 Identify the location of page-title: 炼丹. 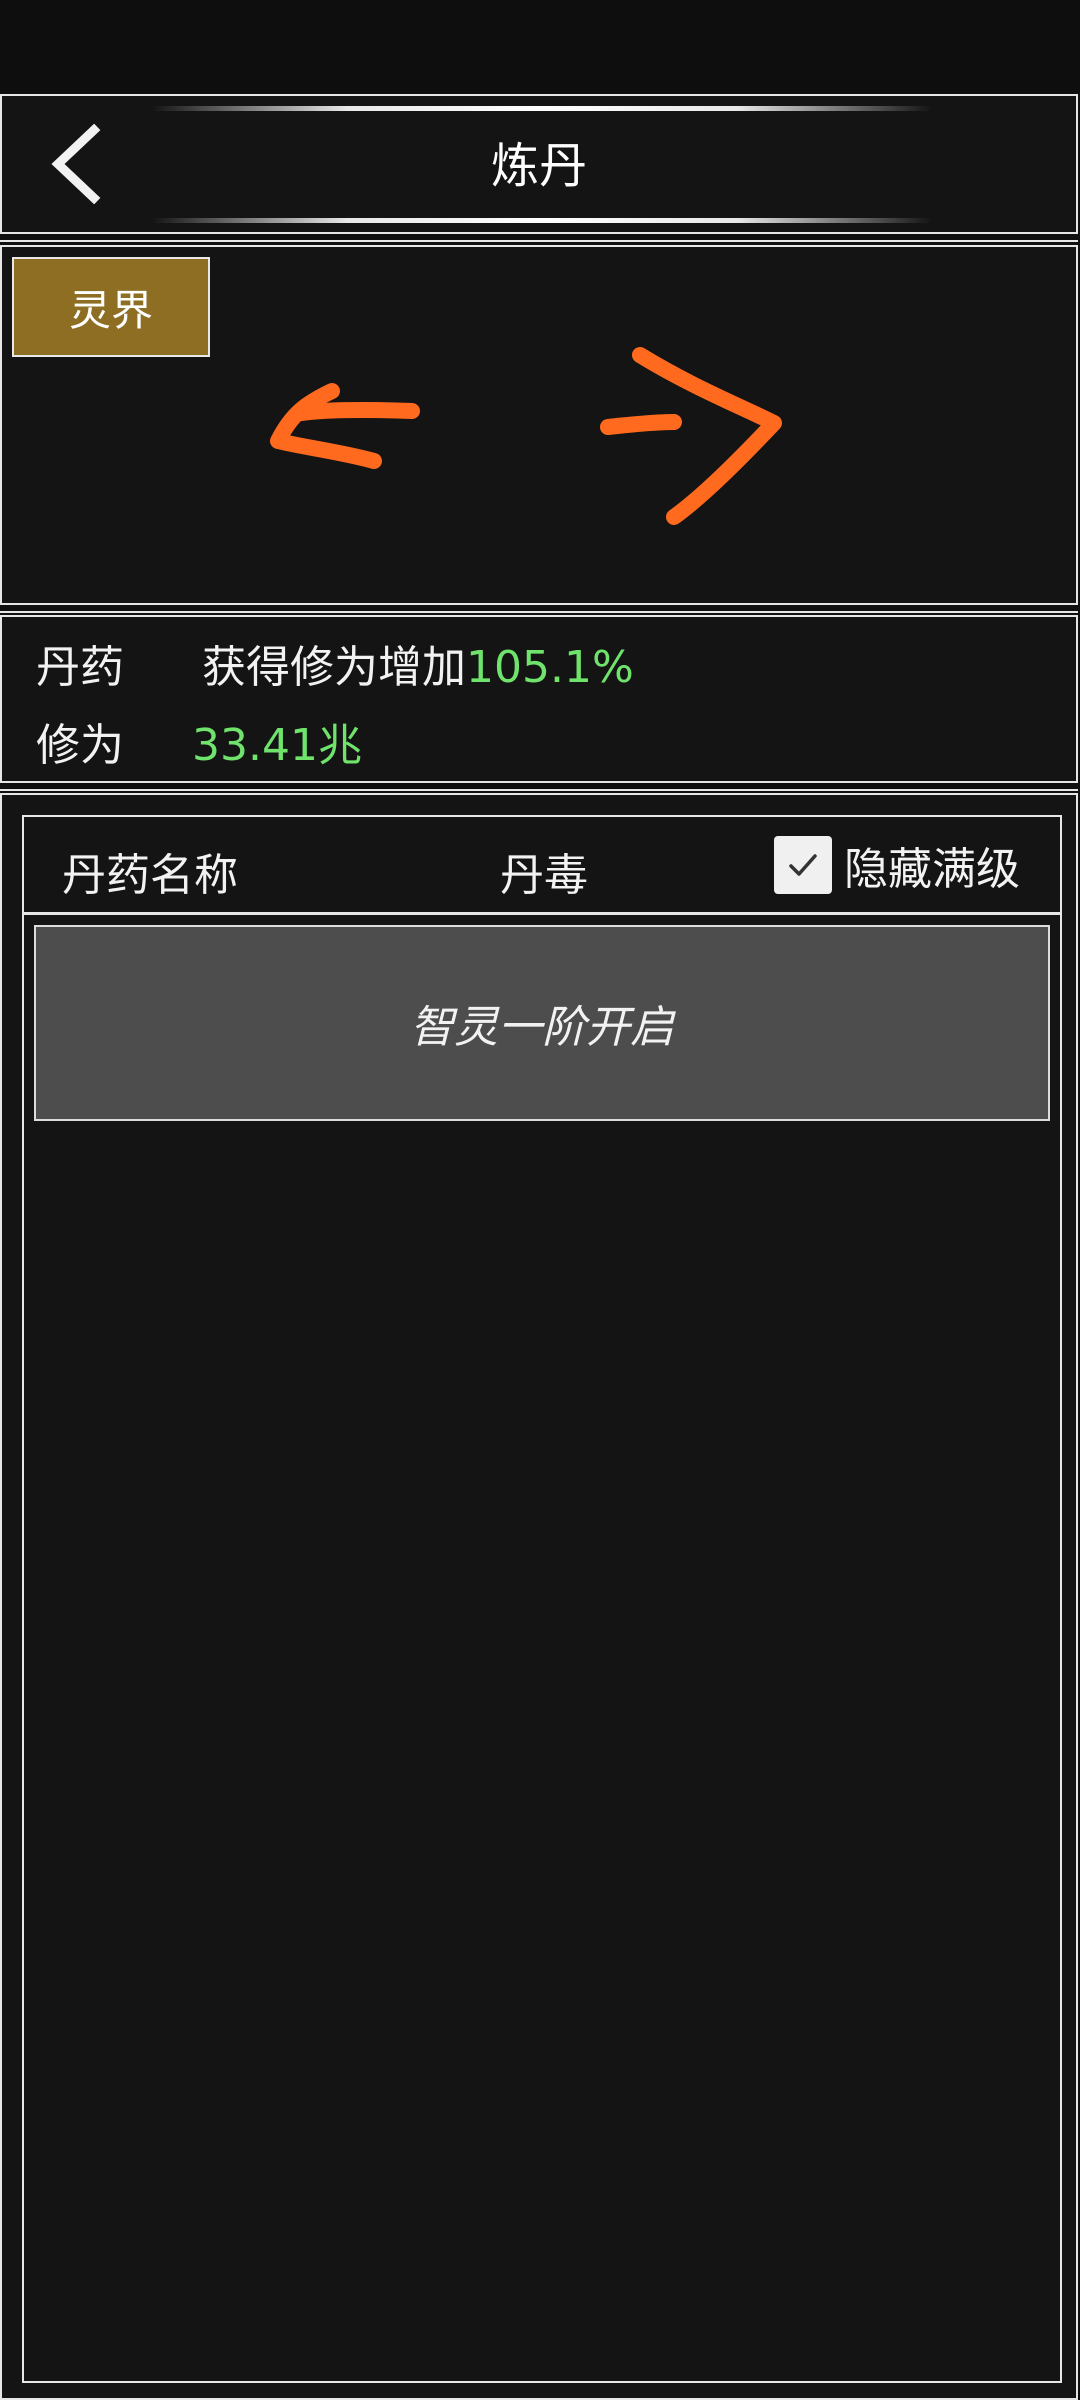
(538, 166).